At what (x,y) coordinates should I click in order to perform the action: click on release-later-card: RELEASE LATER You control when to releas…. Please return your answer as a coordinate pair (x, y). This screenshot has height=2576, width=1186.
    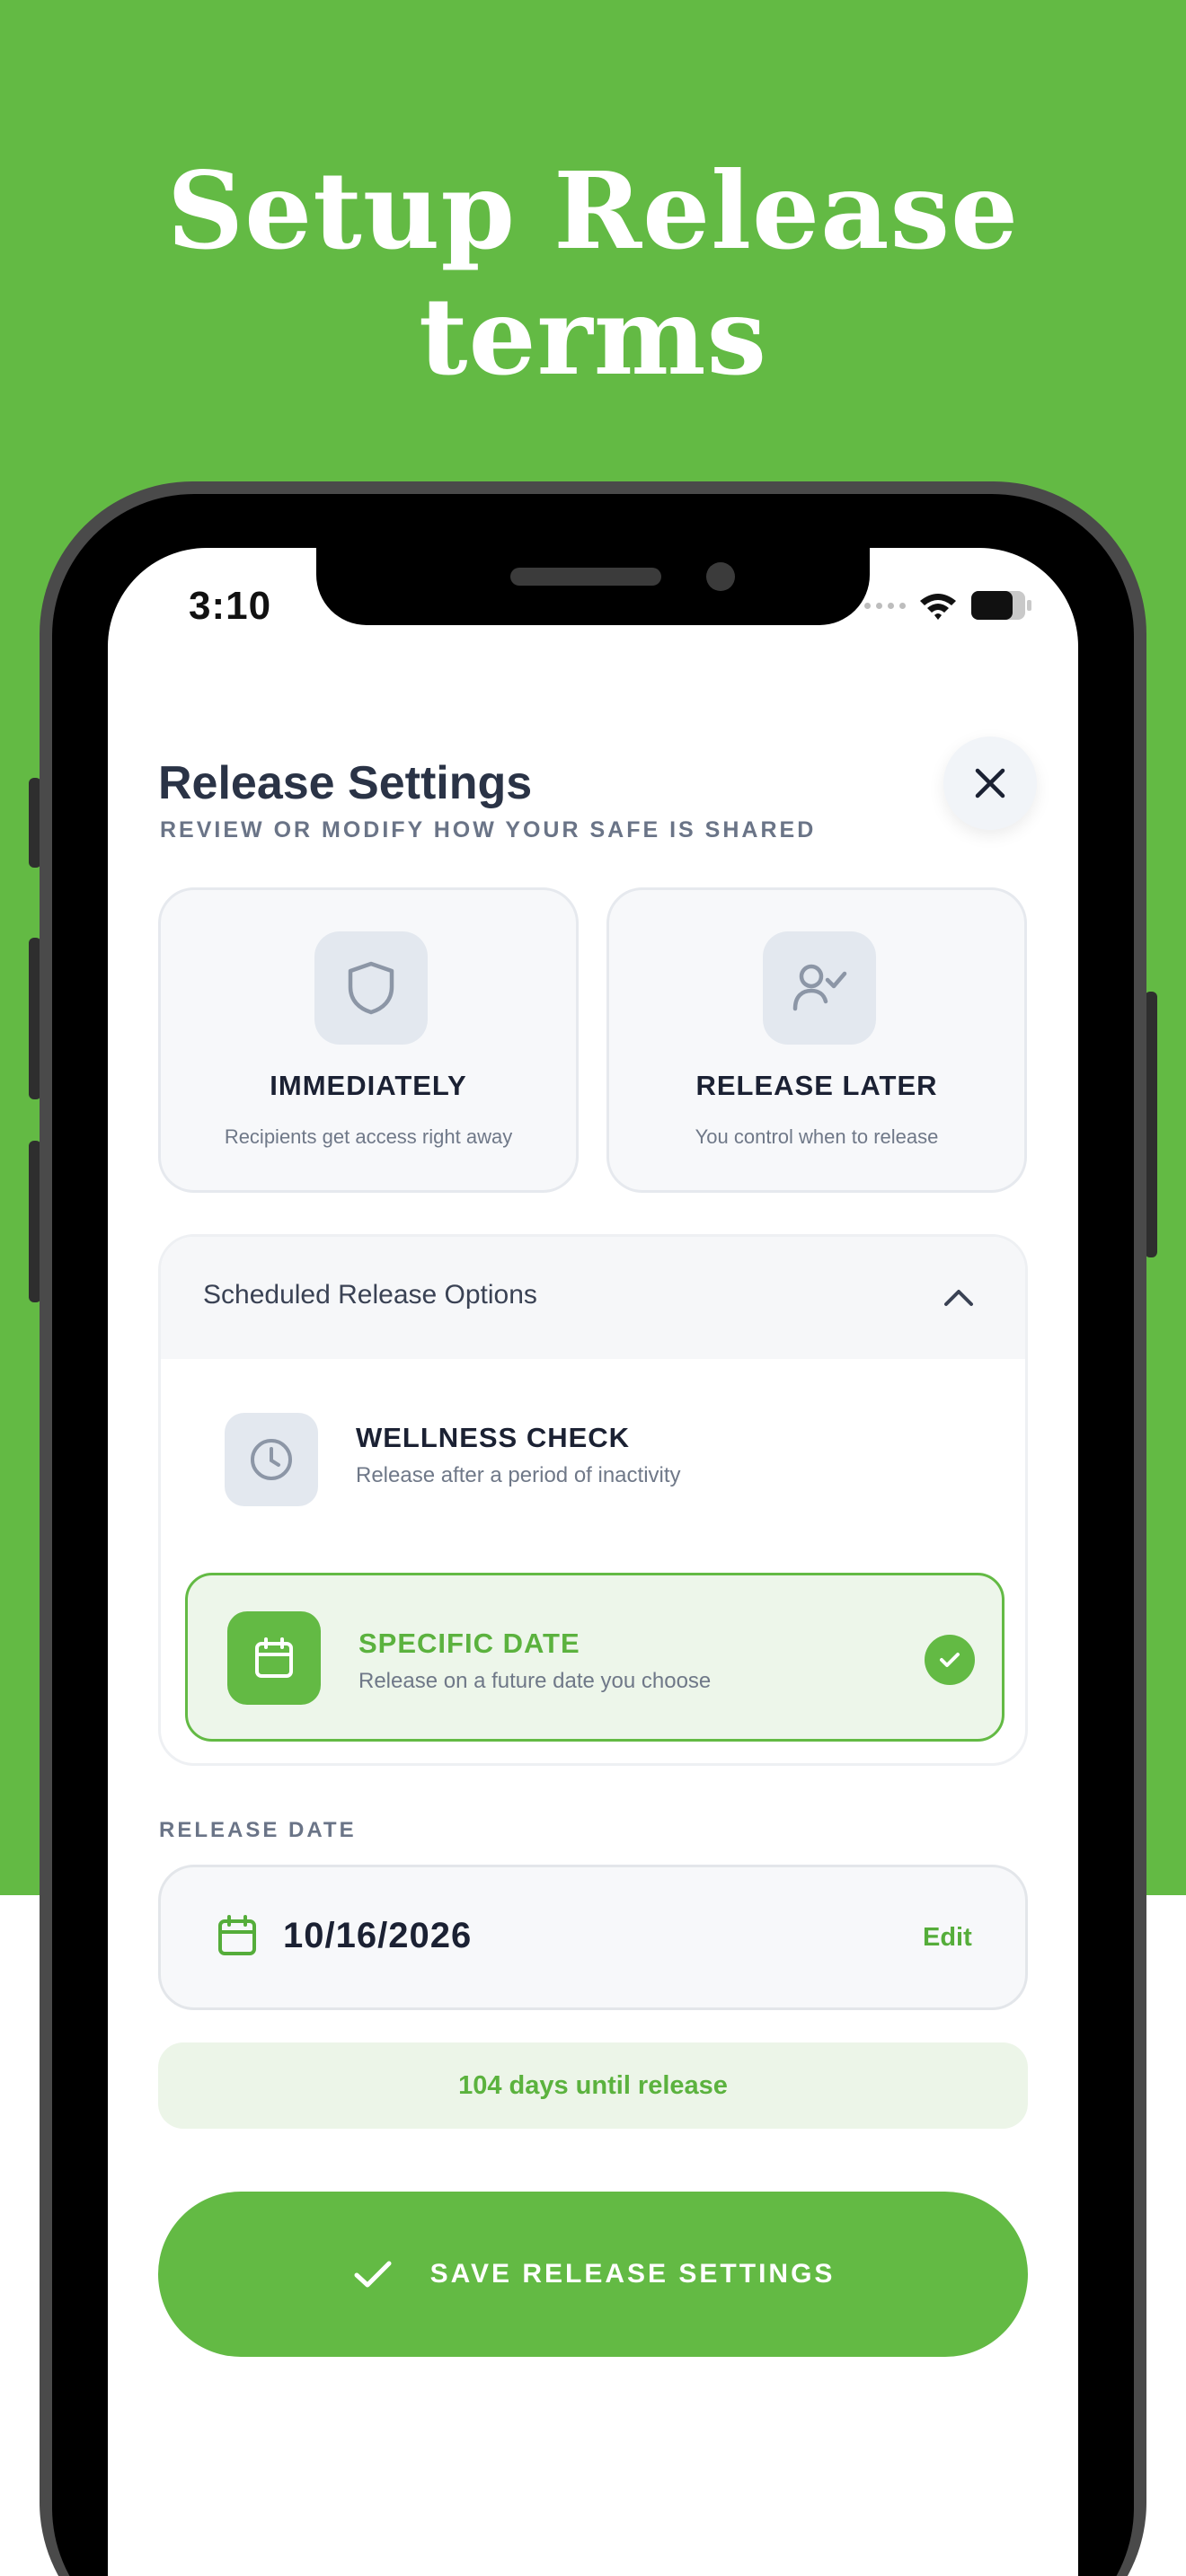
    Looking at the image, I should click on (816, 1040).